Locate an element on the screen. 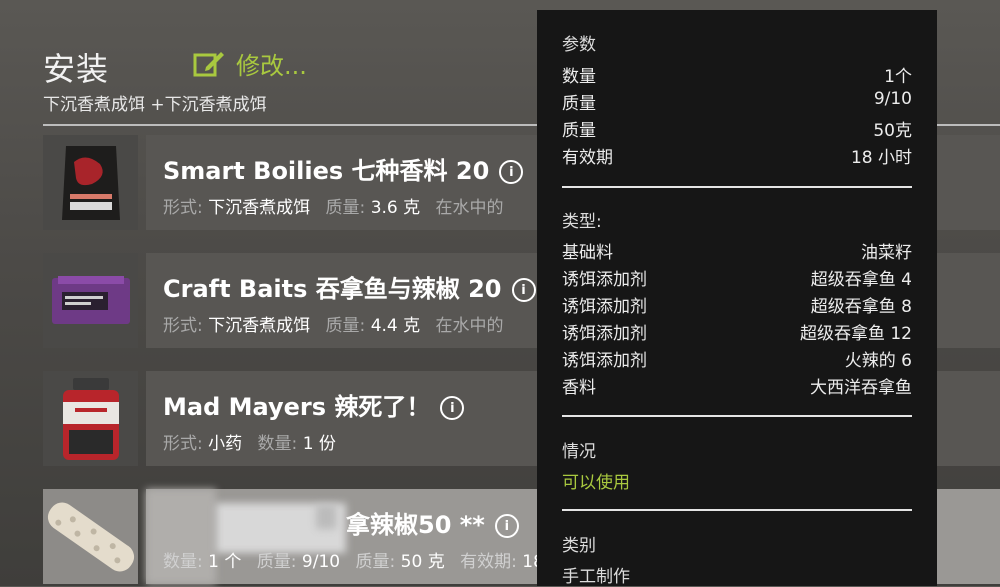  item-meta: 形式: 下沉香煮成饵 质量: 3.6 克 在水中的 is located at coordinates (333, 208).